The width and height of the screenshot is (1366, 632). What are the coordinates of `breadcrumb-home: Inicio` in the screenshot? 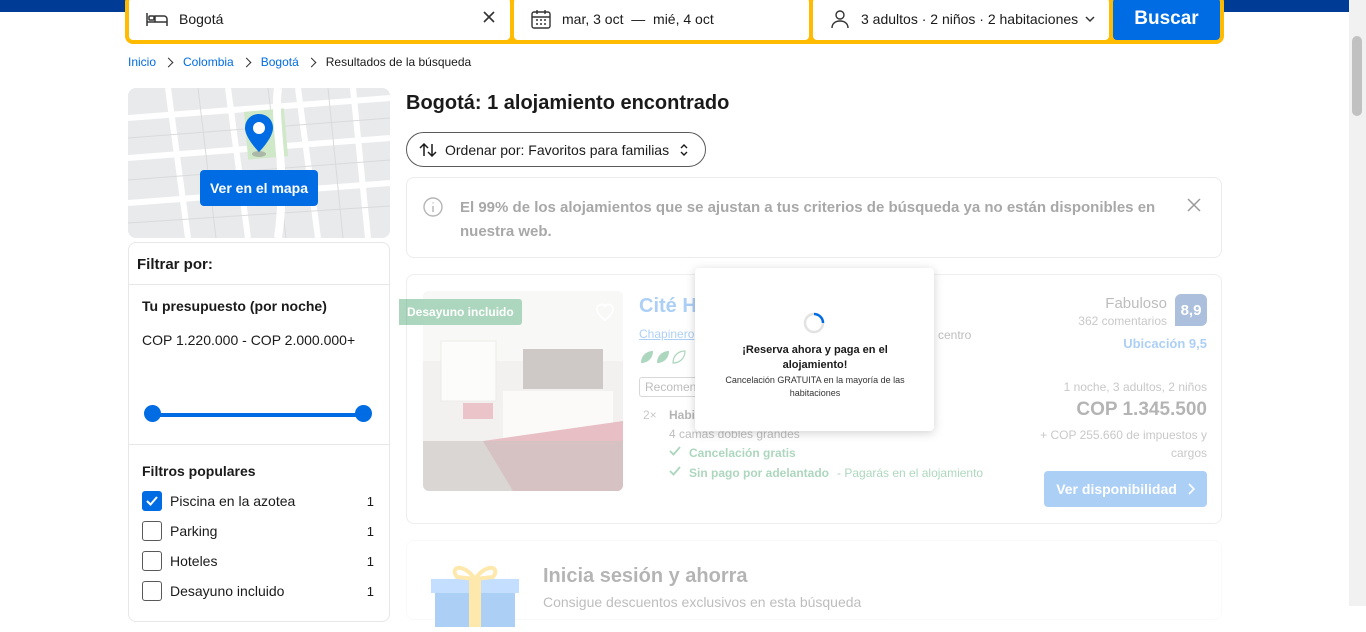 It's located at (142, 62).